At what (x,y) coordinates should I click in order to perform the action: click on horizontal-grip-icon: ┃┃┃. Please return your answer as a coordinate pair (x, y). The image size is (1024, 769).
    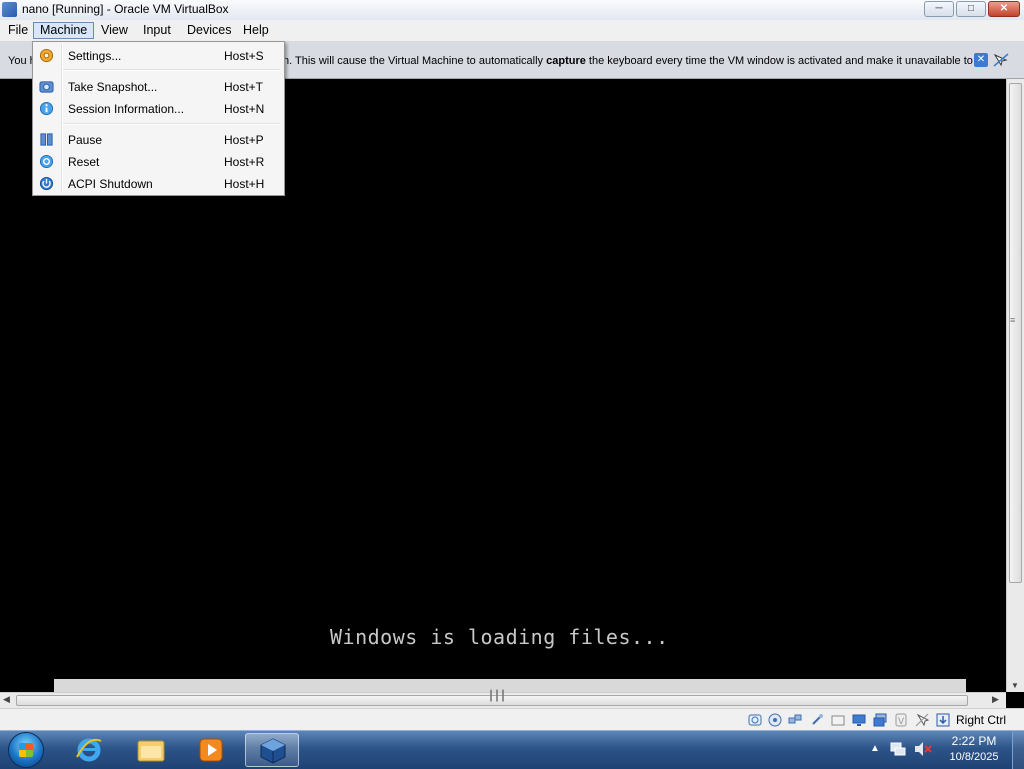
    Looking at the image, I should click on (497, 696).